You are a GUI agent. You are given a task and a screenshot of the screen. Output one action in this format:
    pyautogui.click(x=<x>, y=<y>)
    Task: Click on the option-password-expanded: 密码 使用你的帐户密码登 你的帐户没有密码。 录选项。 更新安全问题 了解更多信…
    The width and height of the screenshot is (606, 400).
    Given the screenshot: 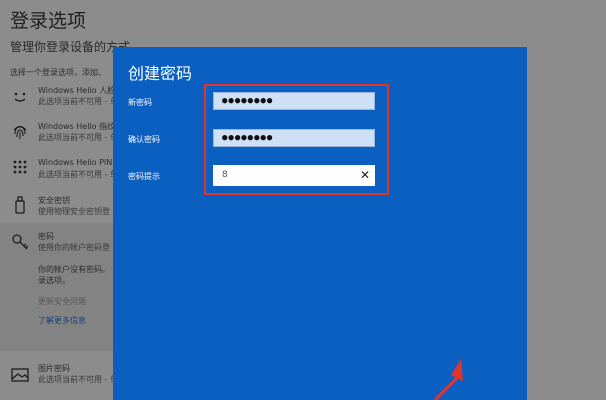 What is the action you would take?
    pyautogui.click(x=58, y=287)
    